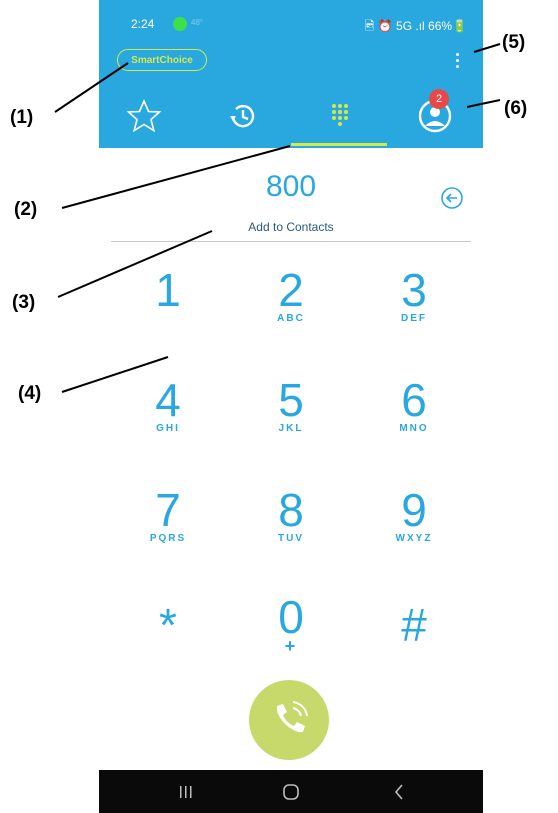 The image size is (558, 813). What do you see at coordinates (168, 625) in the screenshot?
I see `key-digit: *` at bounding box center [168, 625].